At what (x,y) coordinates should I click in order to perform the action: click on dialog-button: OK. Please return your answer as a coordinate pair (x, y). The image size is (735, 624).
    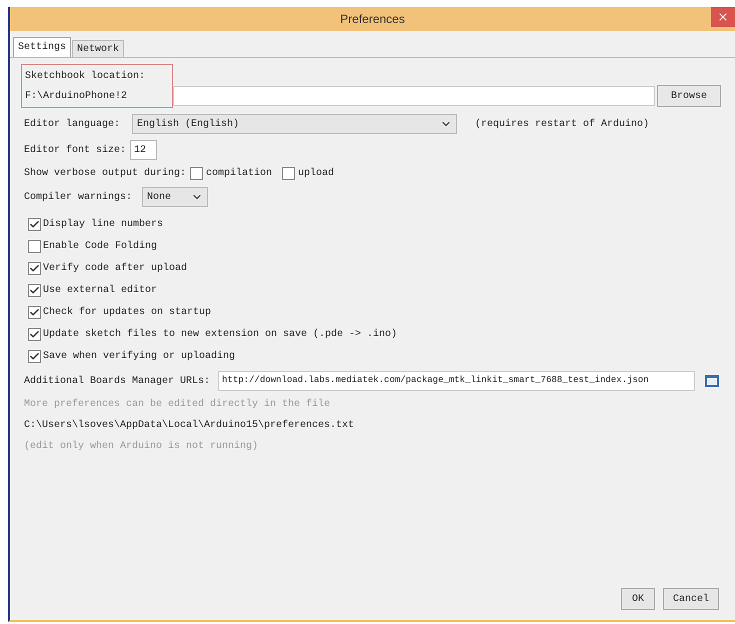
    Looking at the image, I should click on (638, 599).